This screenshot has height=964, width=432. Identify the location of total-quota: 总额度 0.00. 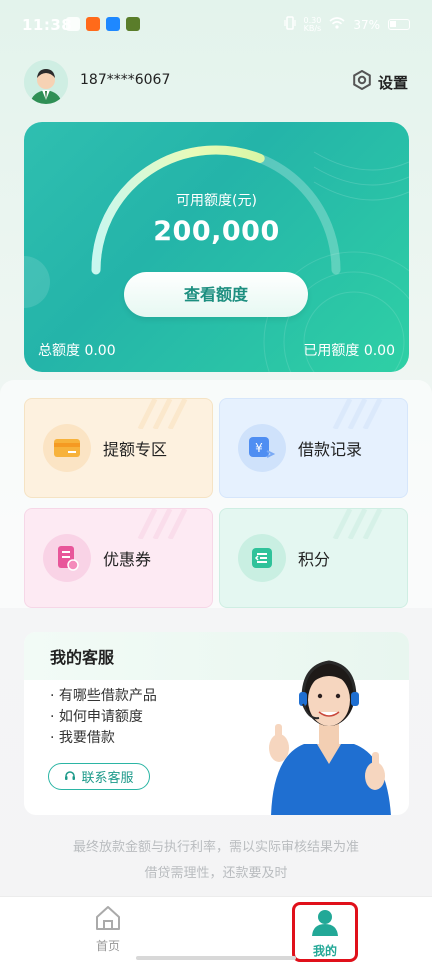
(77, 351).